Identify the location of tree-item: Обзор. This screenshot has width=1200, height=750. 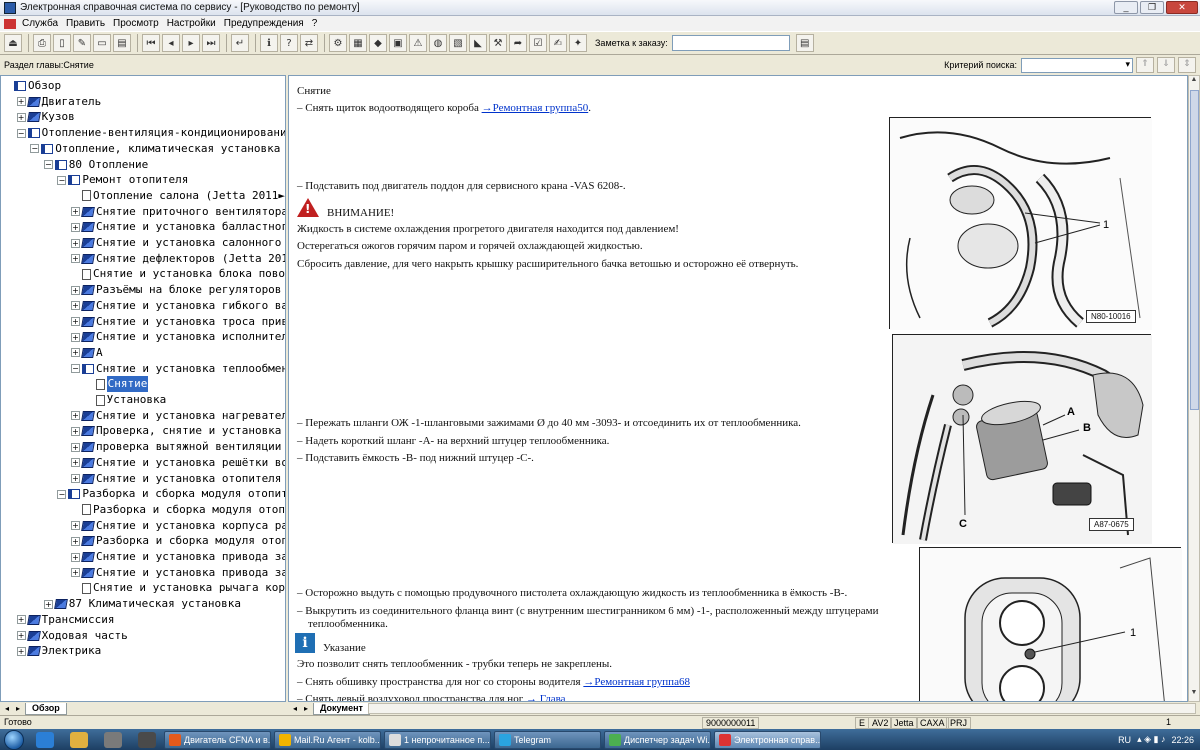
(32, 86).